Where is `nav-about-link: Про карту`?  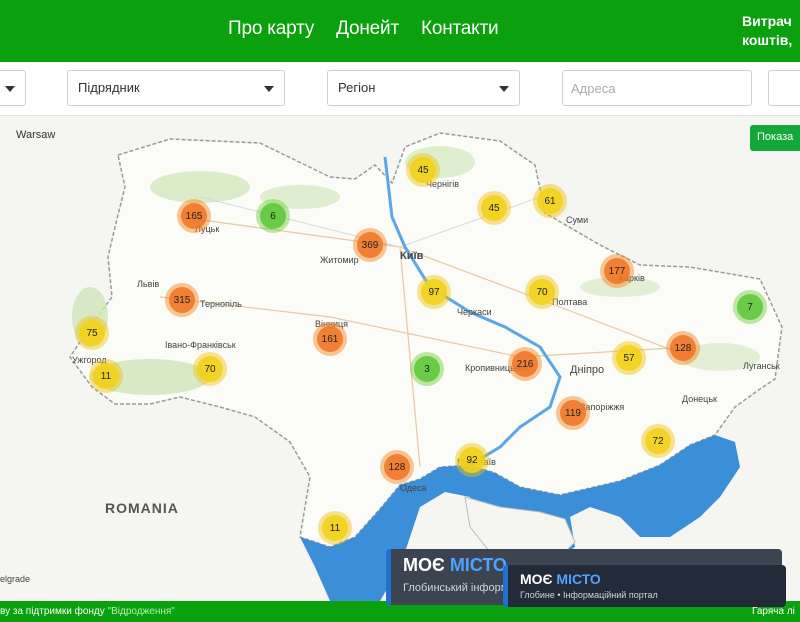
nav-about-link: Про карту is located at coordinates (271, 29).